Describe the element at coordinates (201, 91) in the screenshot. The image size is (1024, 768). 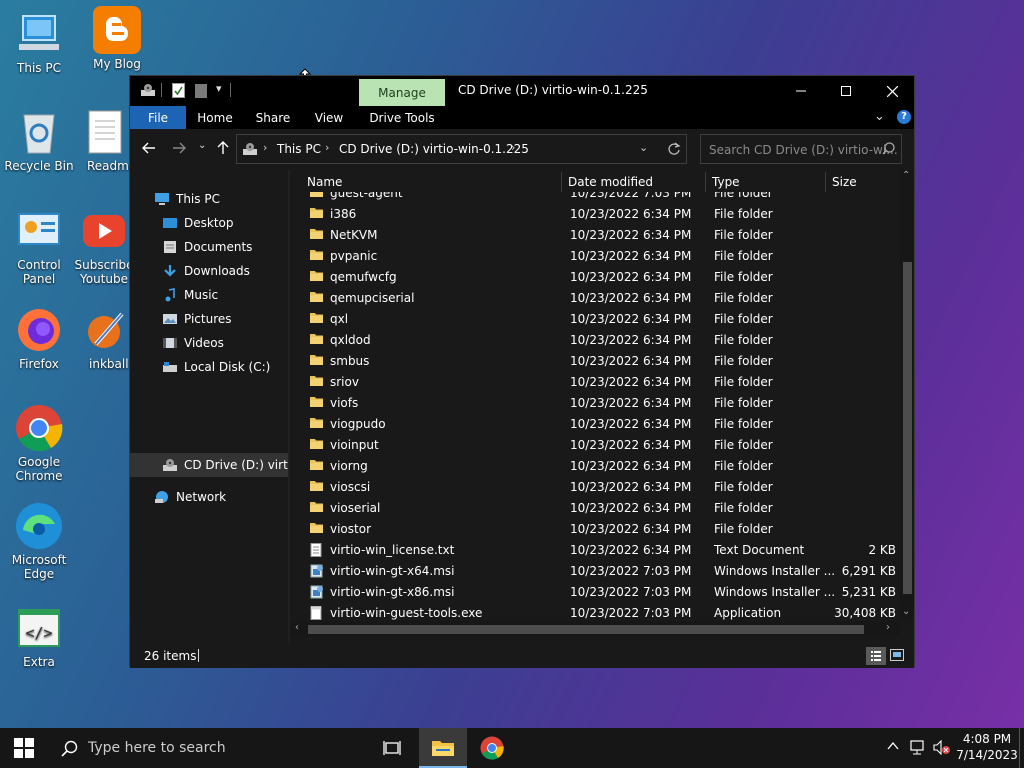
I see `new-folder-icon` at that location.